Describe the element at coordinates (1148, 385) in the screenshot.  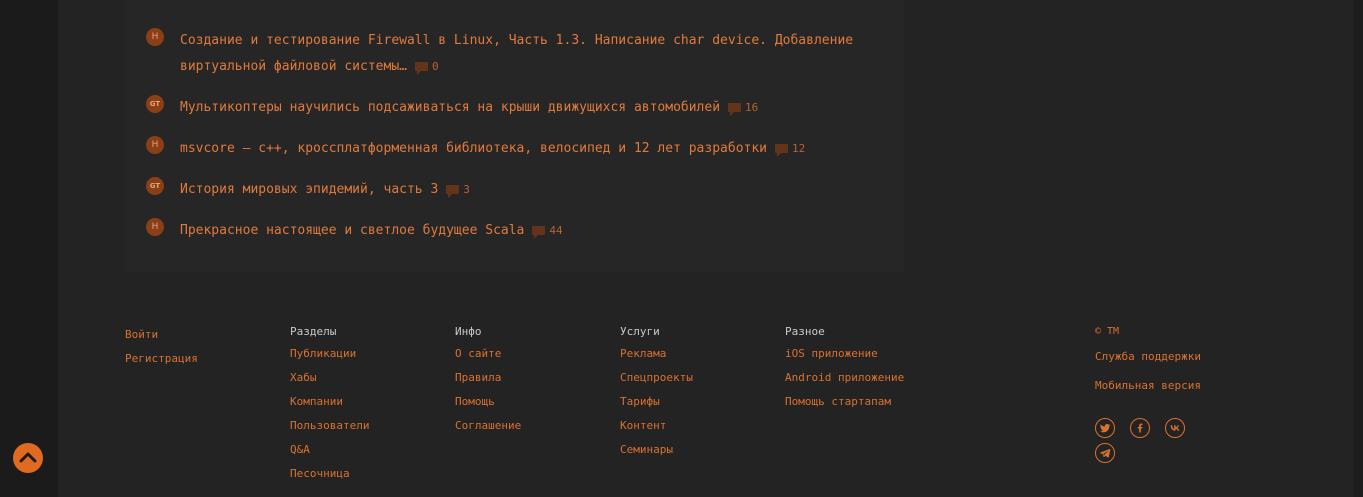
I see `mobile-version-link: Мобильная версия` at that location.